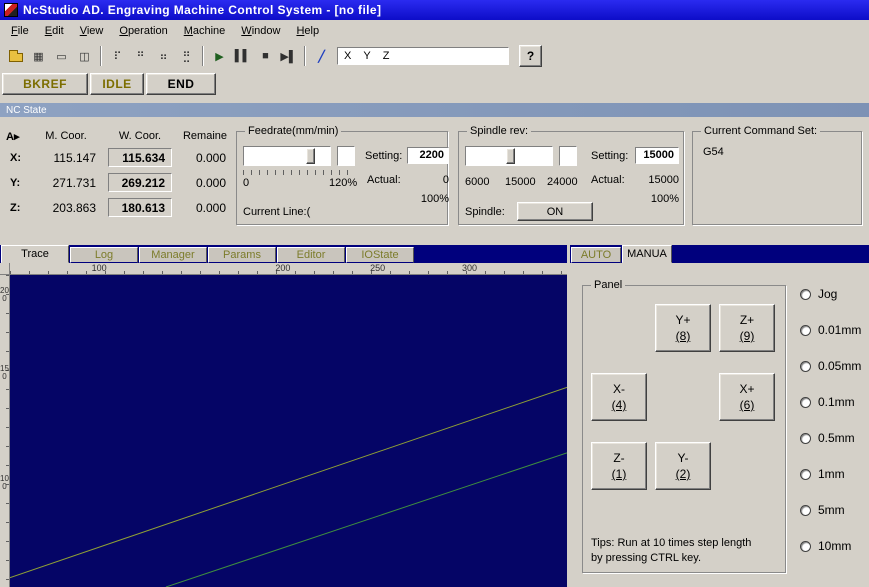 This screenshot has height=587, width=869. What do you see at coordinates (140, 182) in the screenshot?
I see `y-work-coor: 269.212` at bounding box center [140, 182].